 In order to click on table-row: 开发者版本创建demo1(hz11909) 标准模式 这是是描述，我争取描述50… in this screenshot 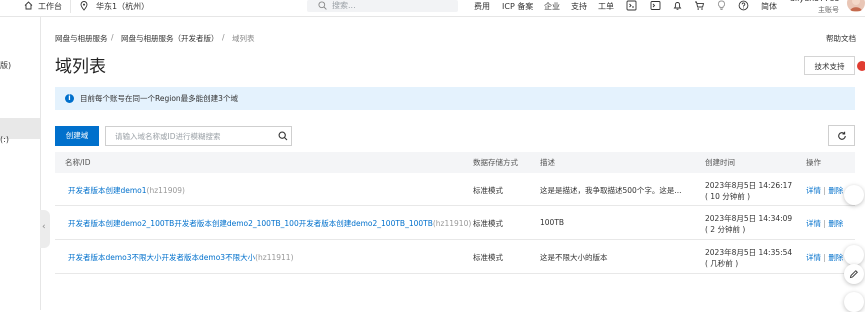, I will do `click(455, 189)`.